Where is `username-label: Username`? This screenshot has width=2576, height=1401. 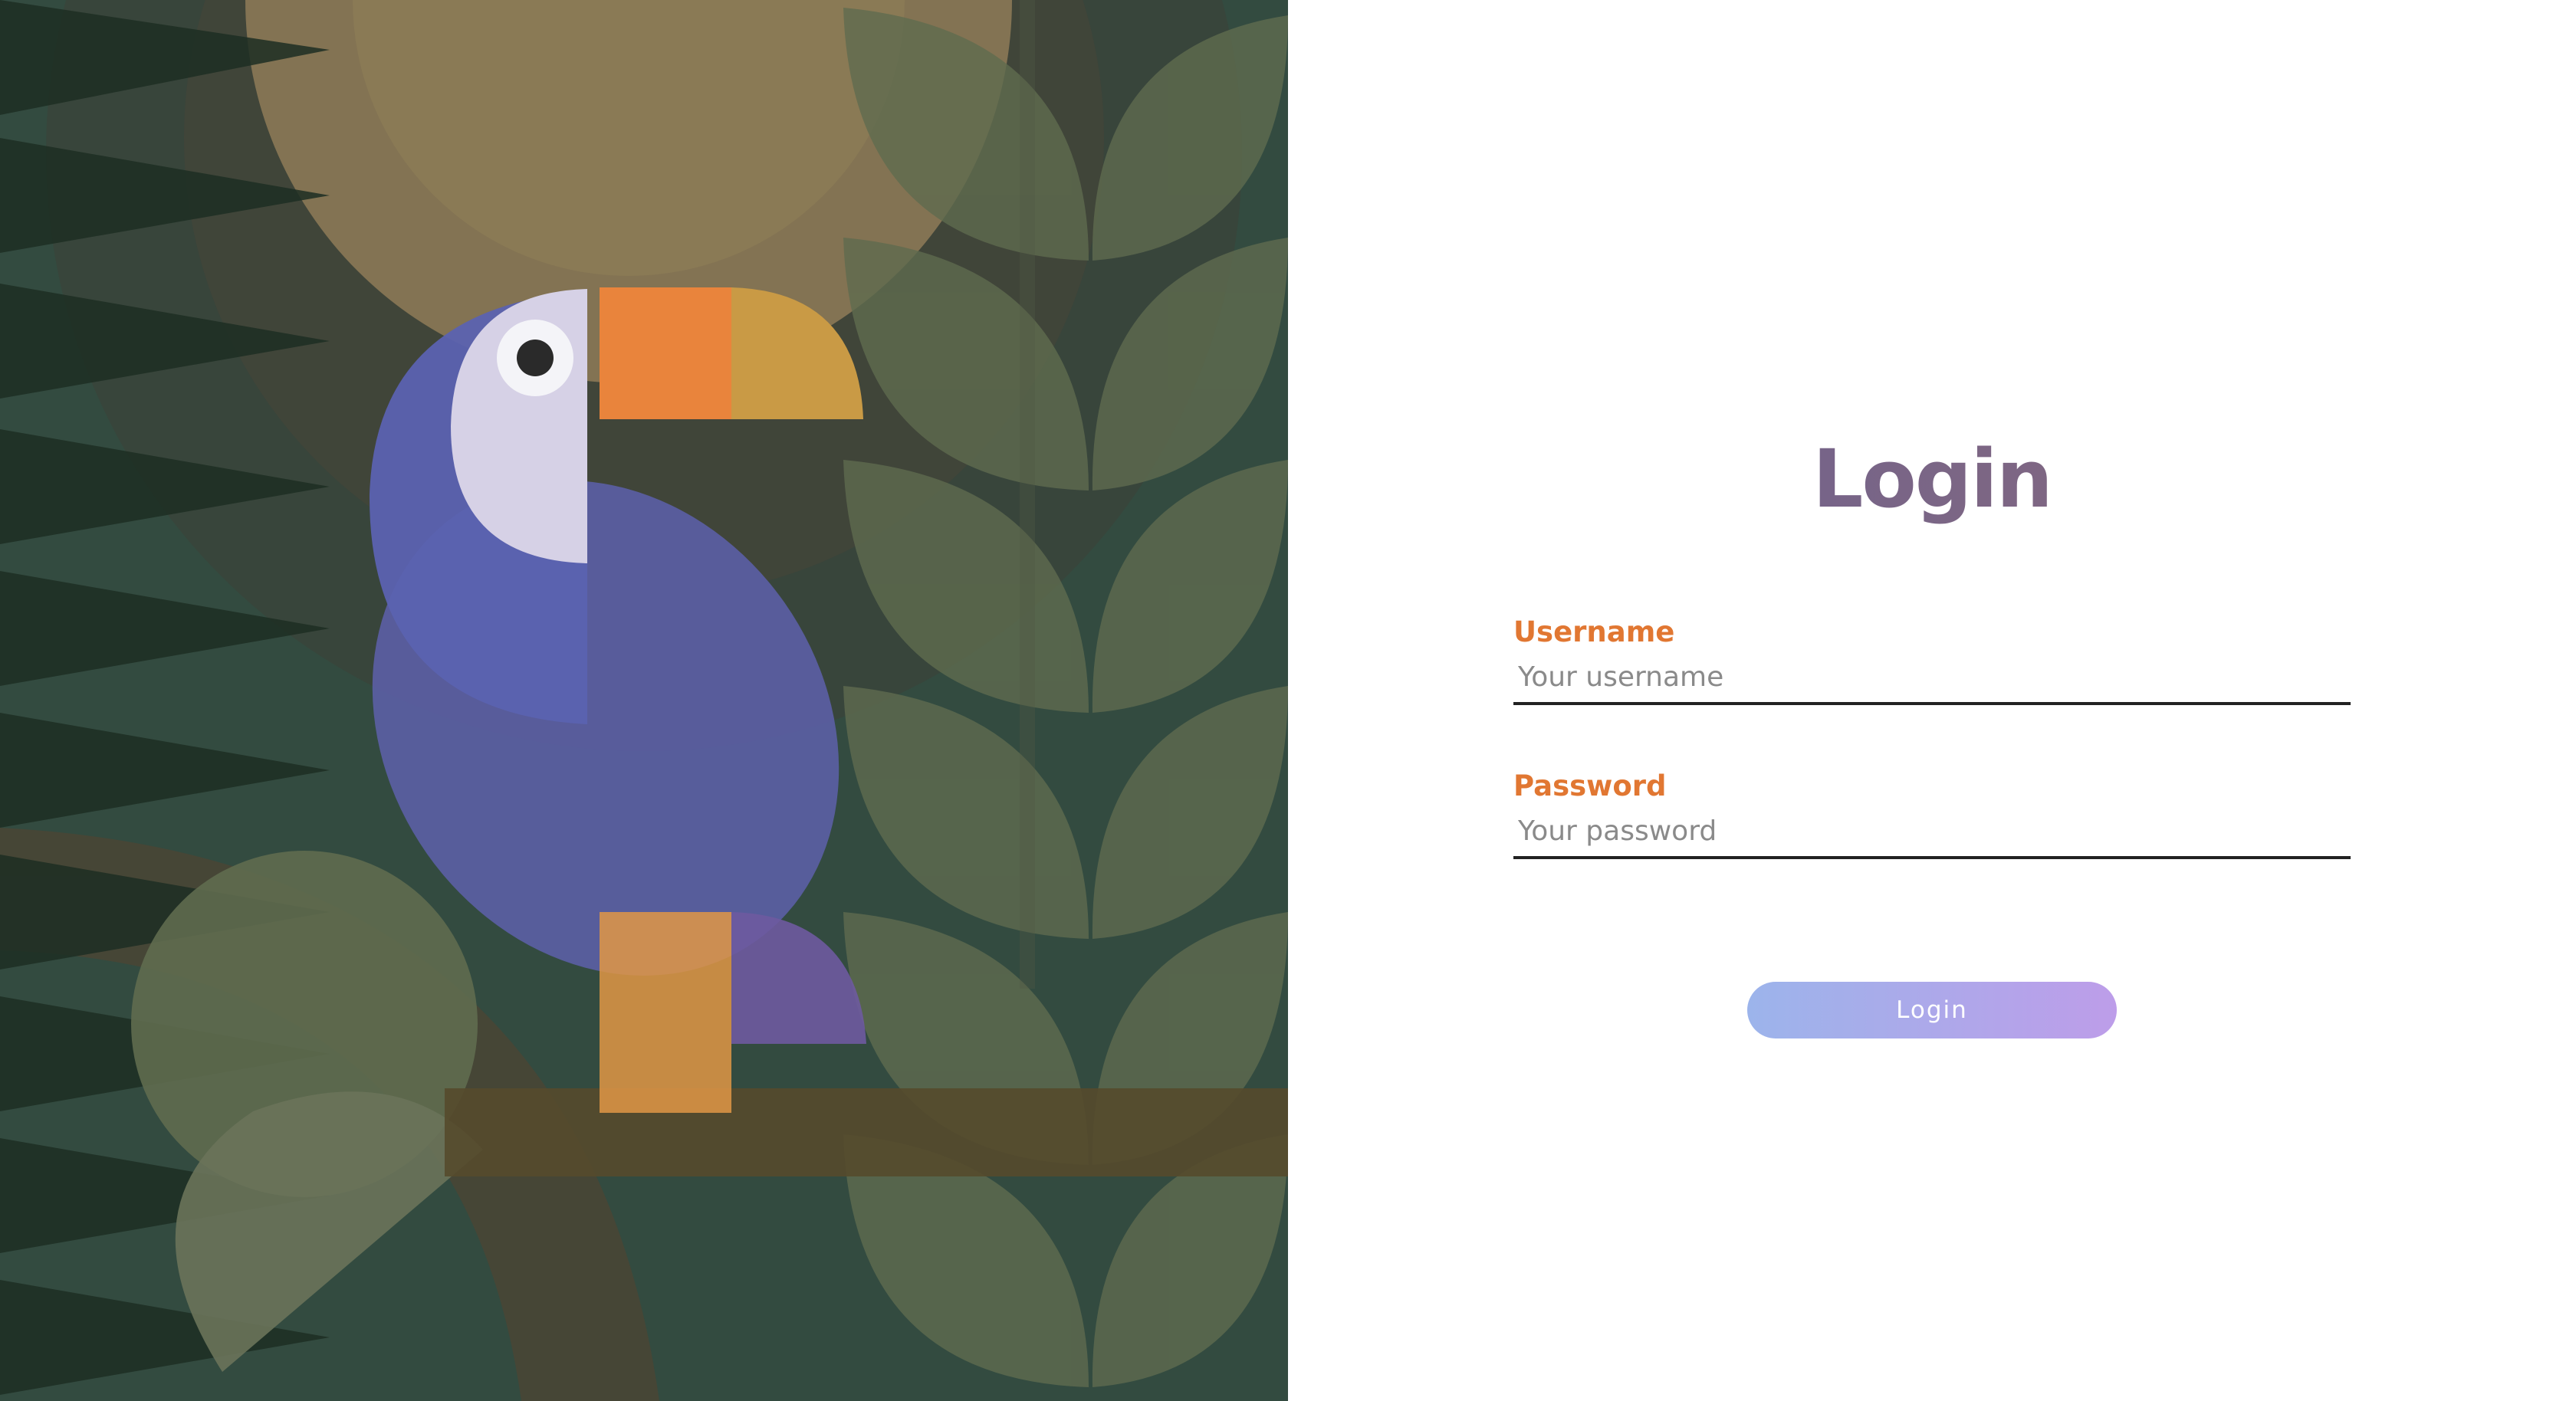
username-label: Username is located at coordinates (1594, 631).